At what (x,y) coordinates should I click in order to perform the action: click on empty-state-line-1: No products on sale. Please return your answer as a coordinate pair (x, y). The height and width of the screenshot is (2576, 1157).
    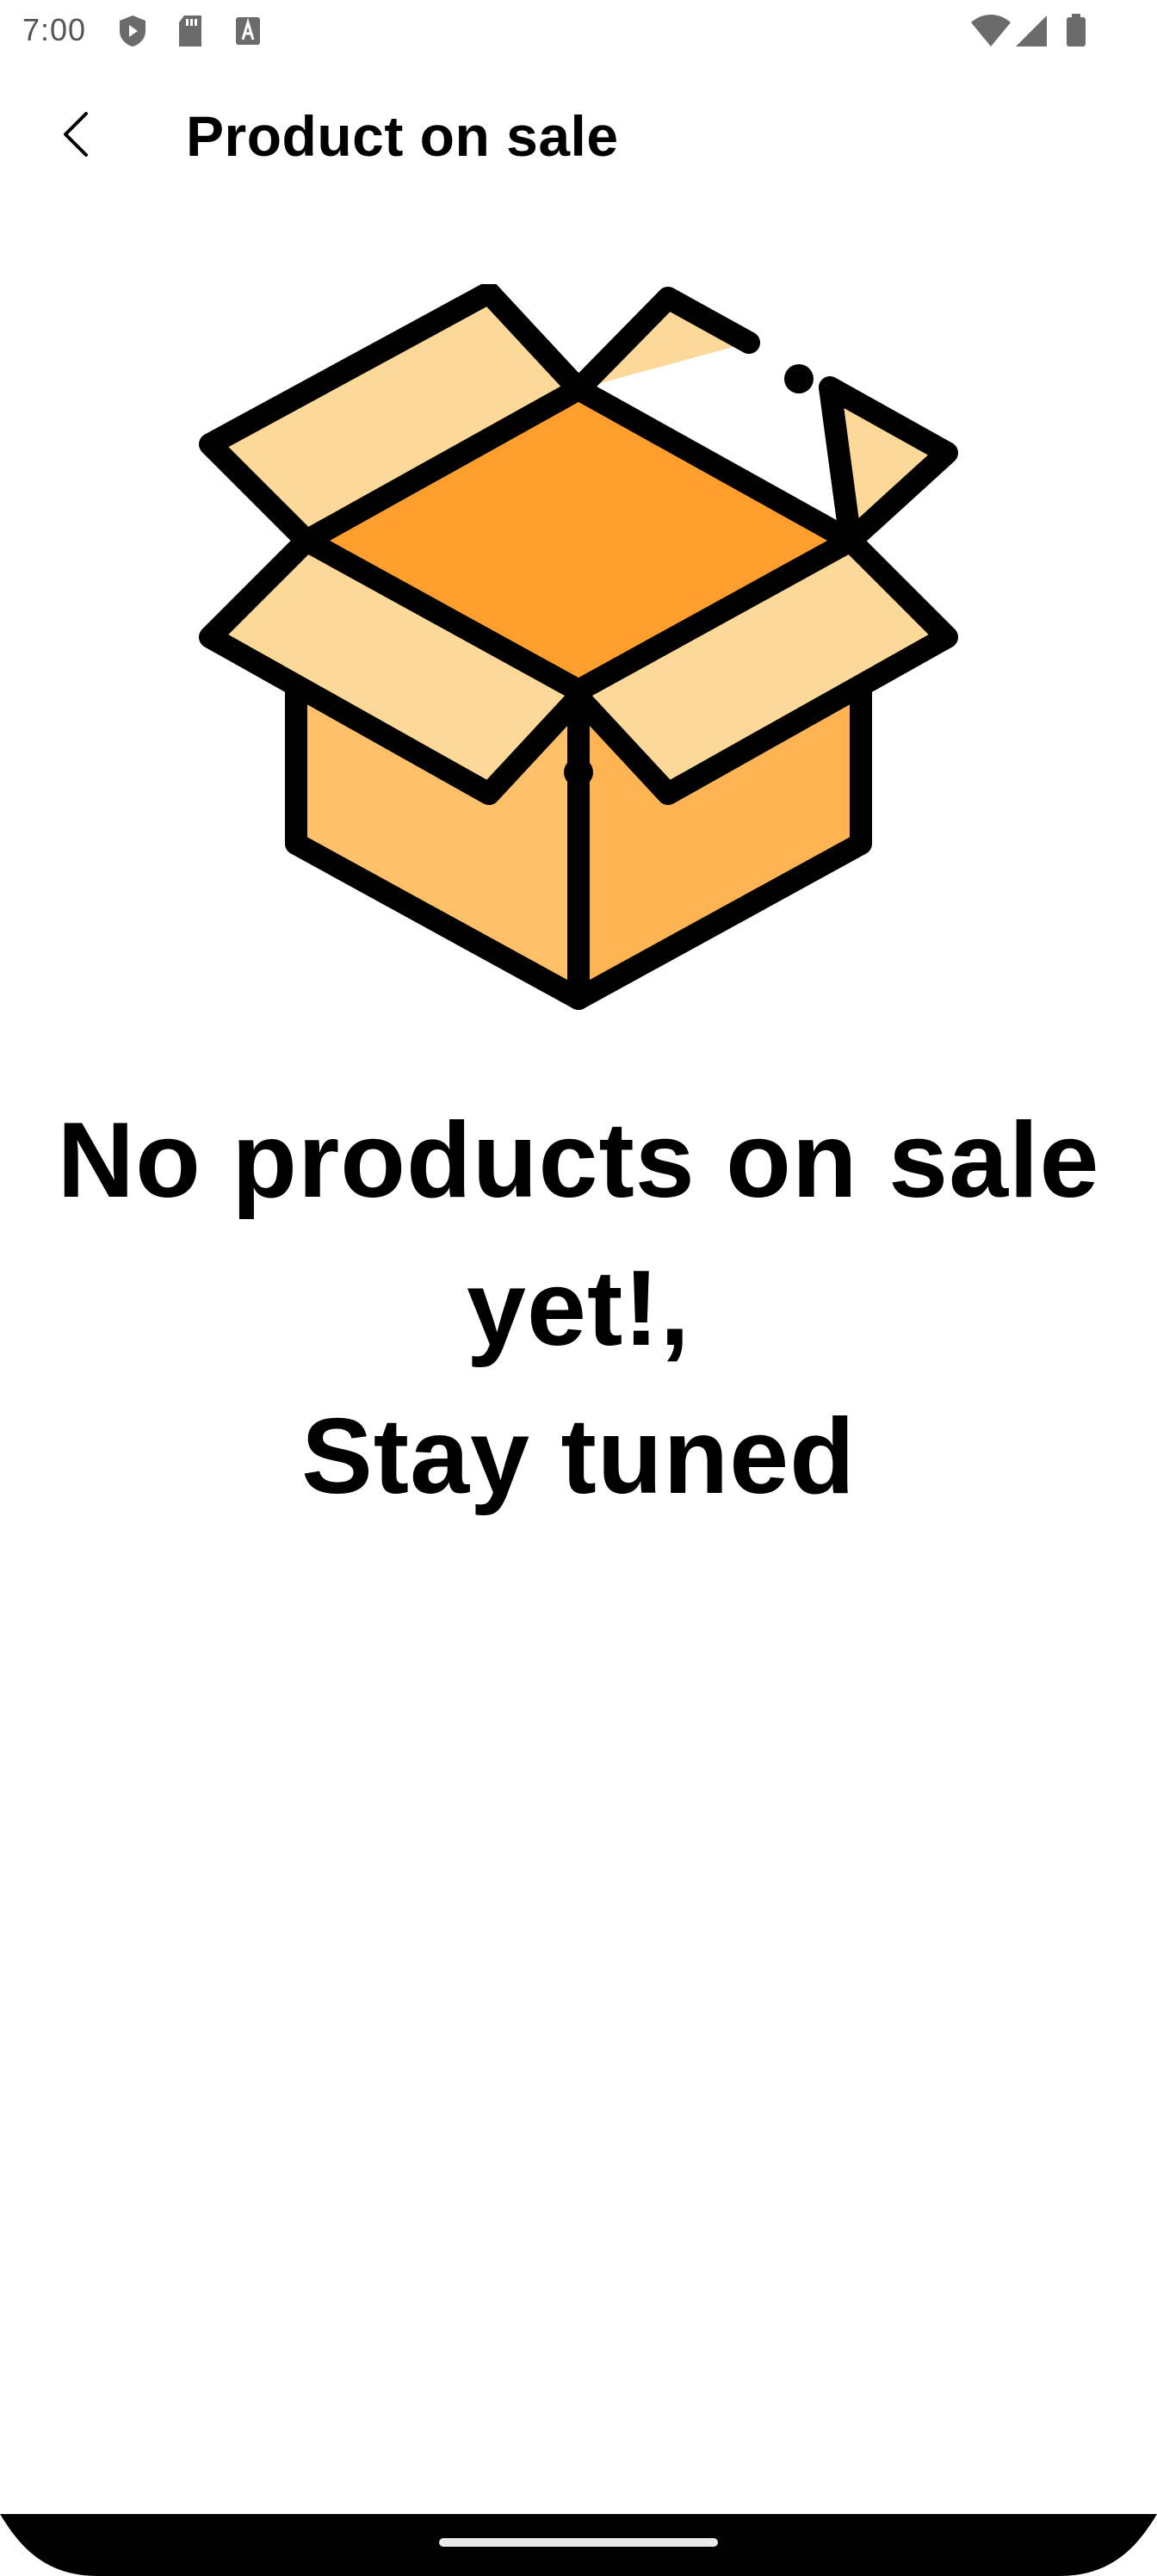
    Looking at the image, I should click on (579, 1160).